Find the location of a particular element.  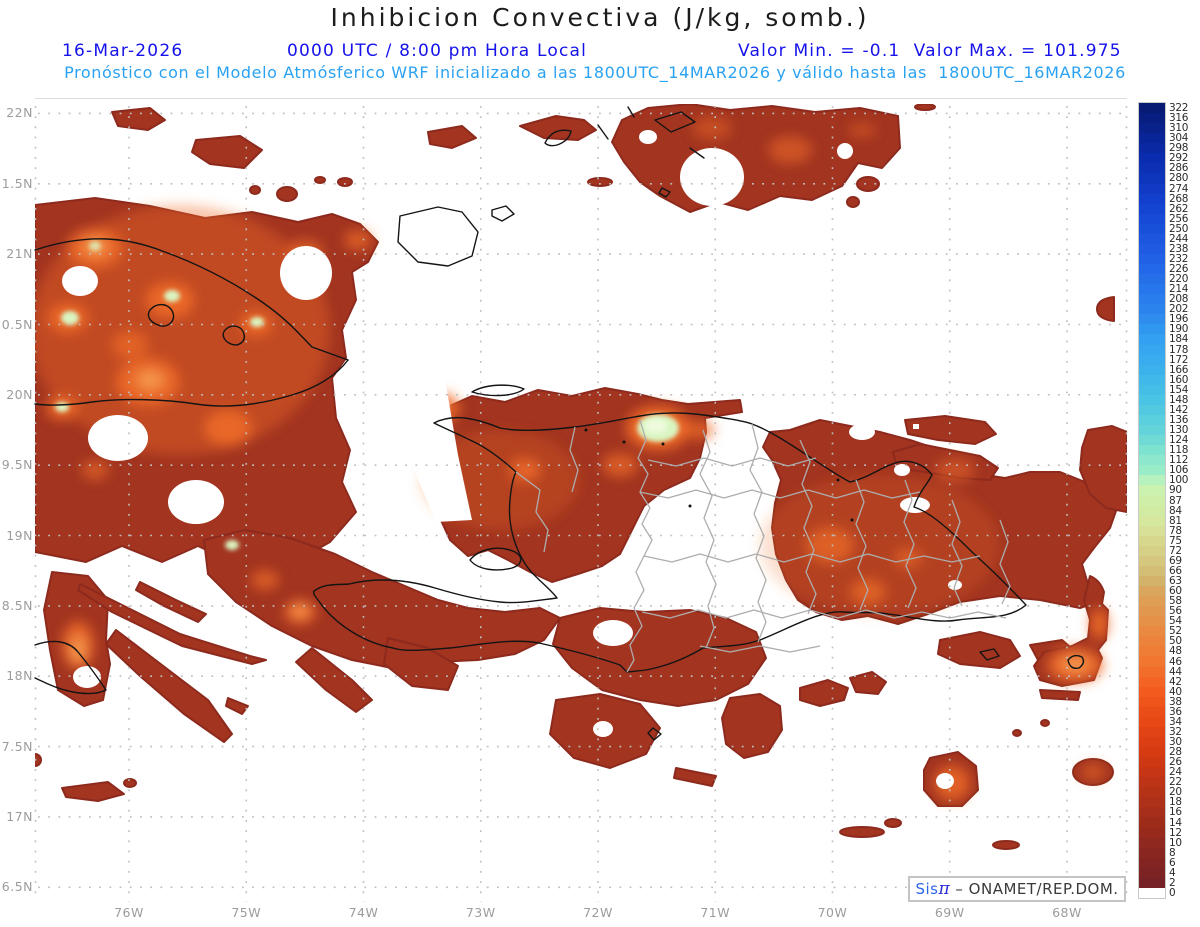

lat-label: 7.5N is located at coordinates (17, 746).